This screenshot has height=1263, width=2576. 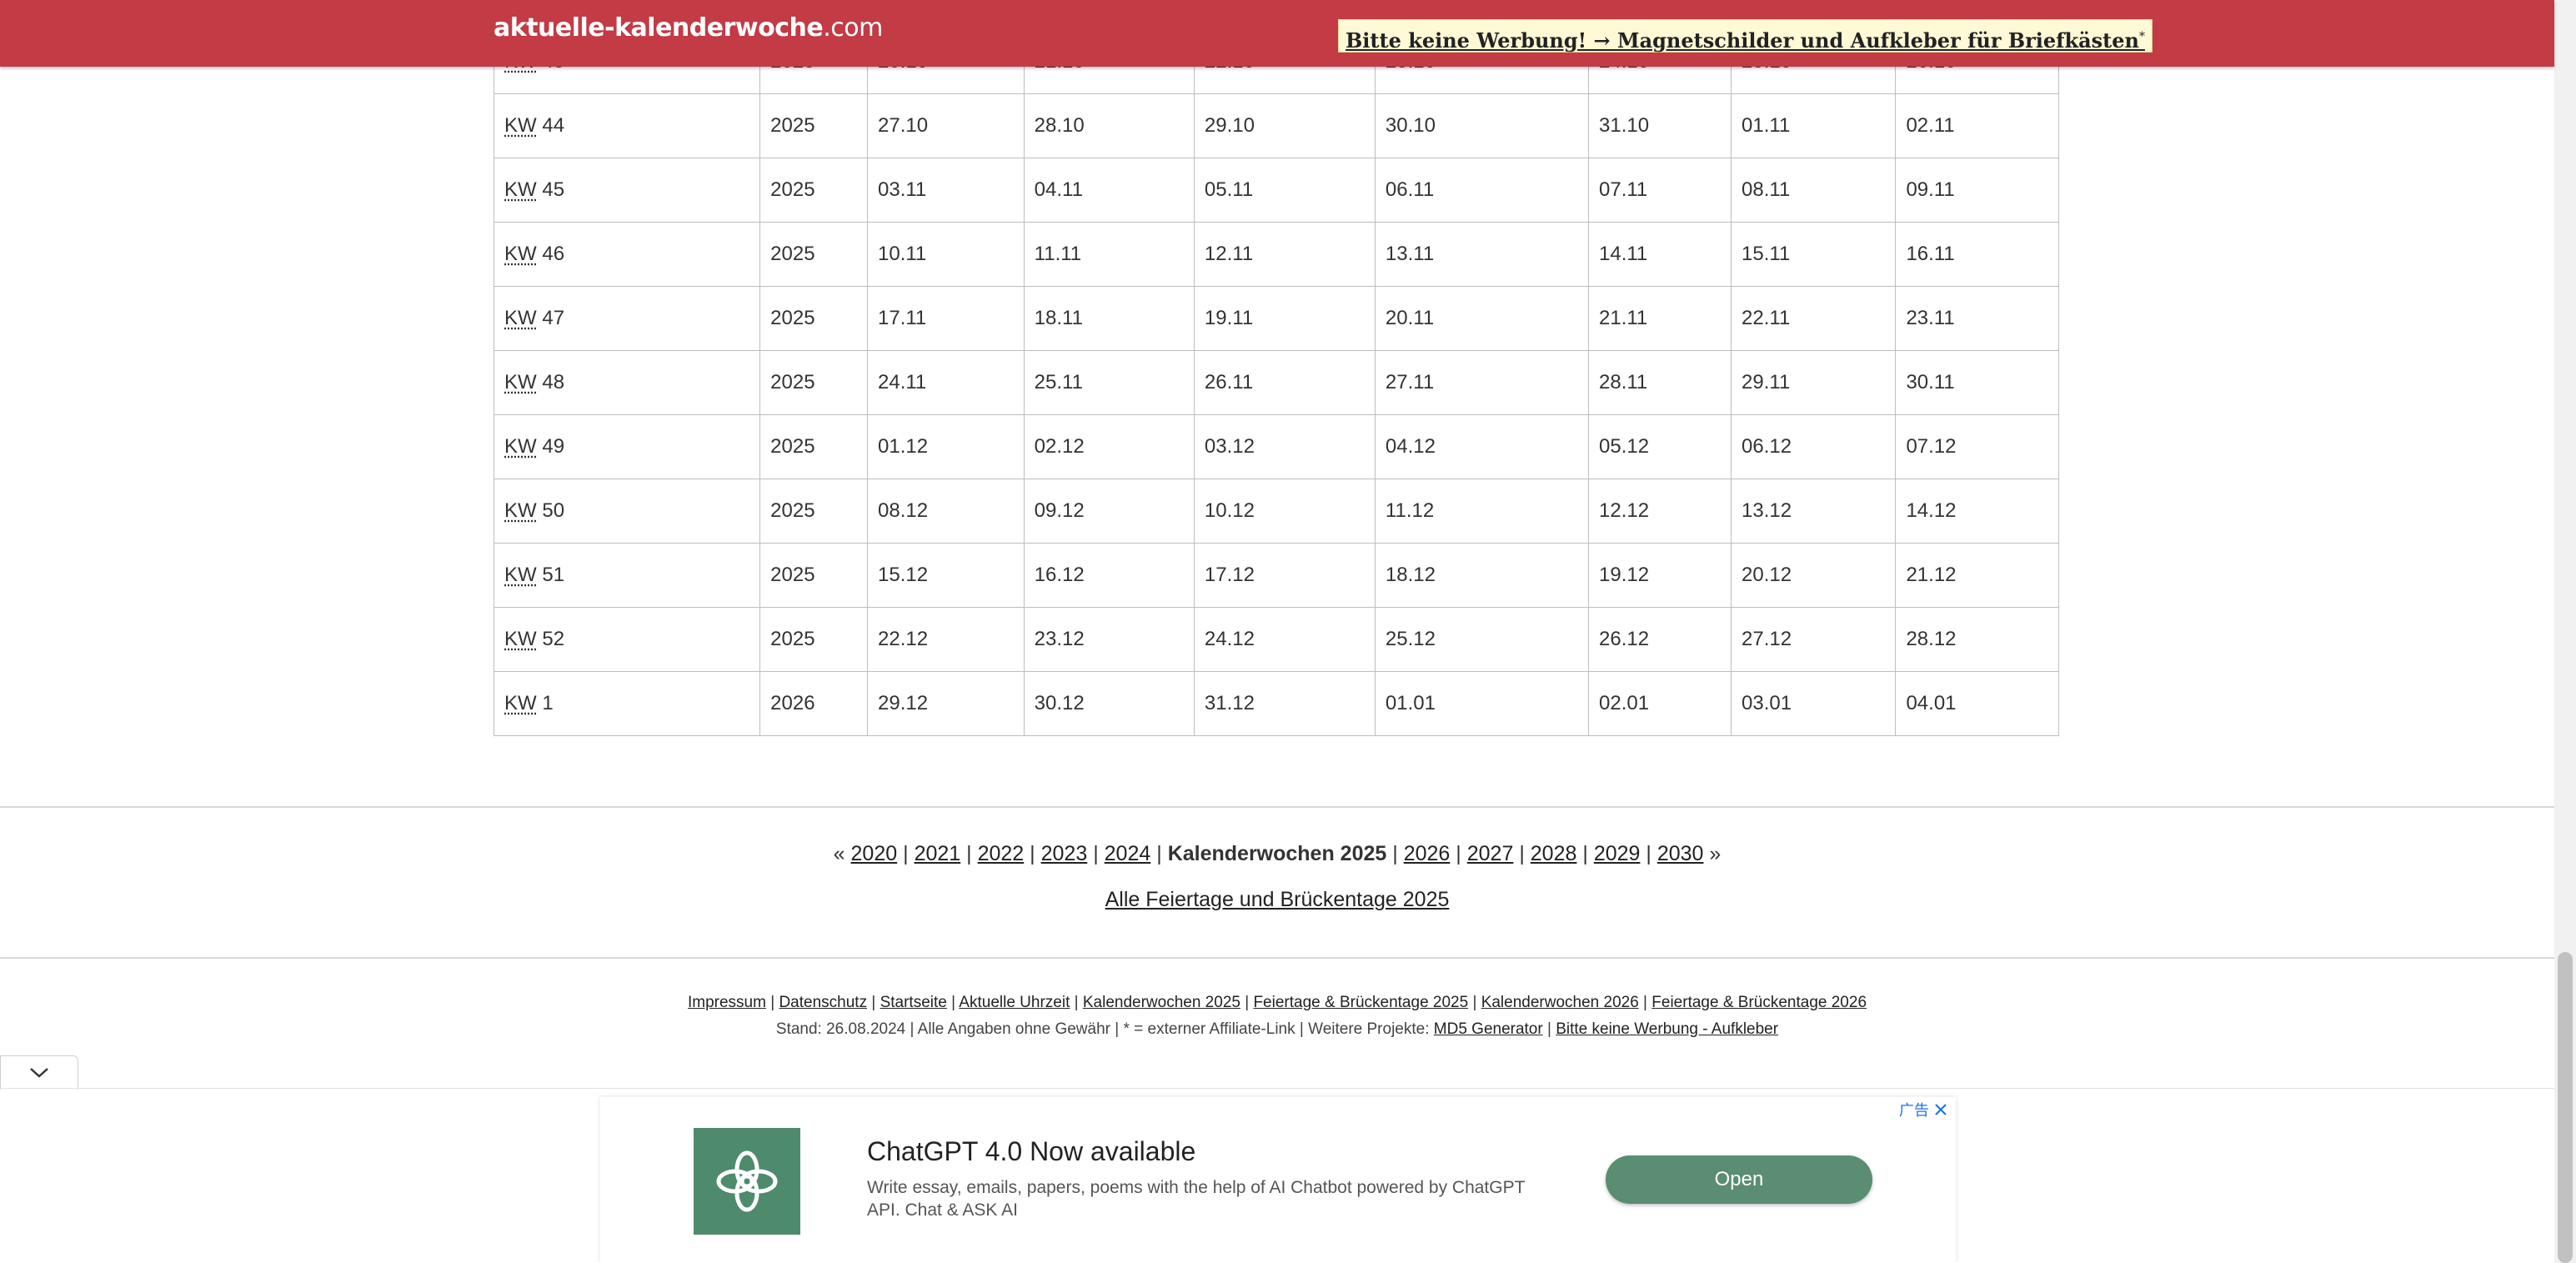 I want to click on day-cell: 25.11, so click(x=1109, y=382).